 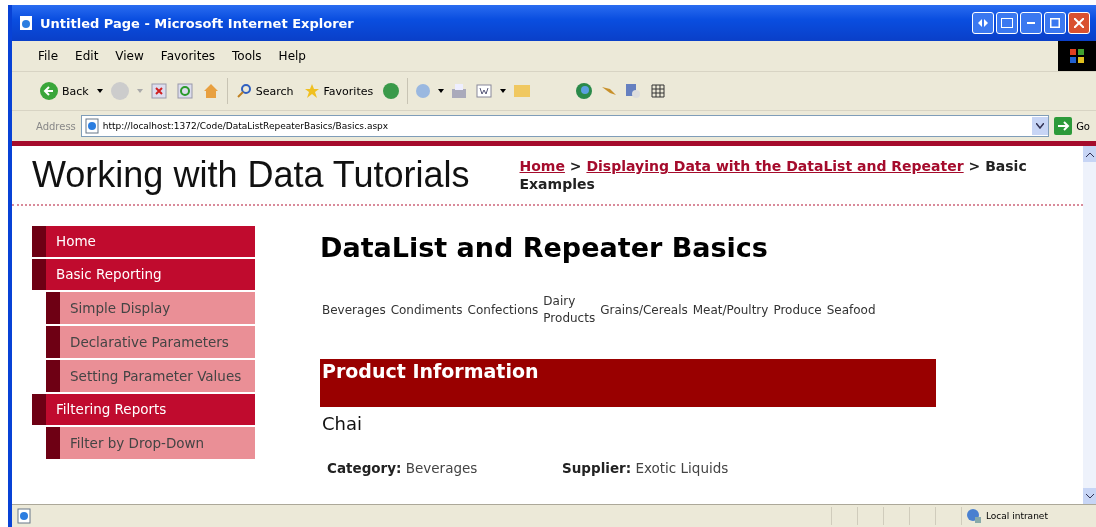 I want to click on sidebar-subitem: Declarative Parameters, so click(x=150, y=342).